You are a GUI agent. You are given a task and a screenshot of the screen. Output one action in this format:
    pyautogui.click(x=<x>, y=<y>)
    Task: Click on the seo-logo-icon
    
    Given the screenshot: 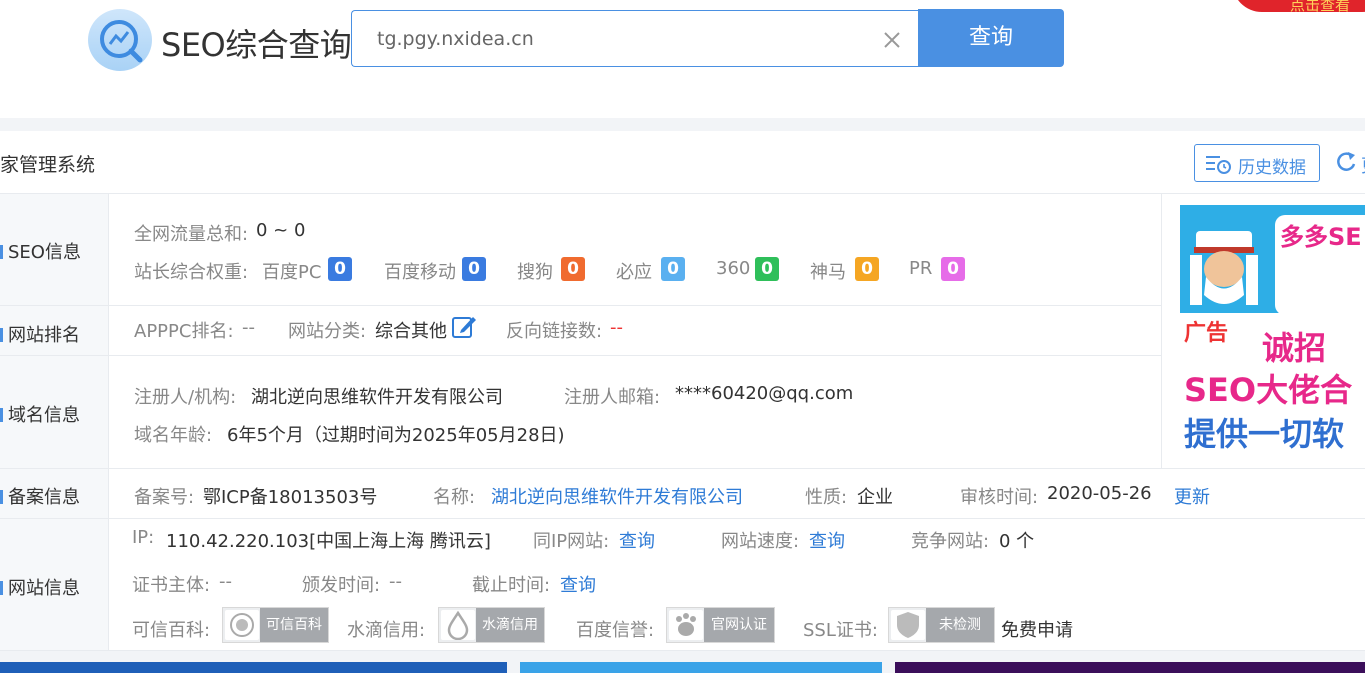 What is the action you would take?
    pyautogui.click(x=120, y=40)
    